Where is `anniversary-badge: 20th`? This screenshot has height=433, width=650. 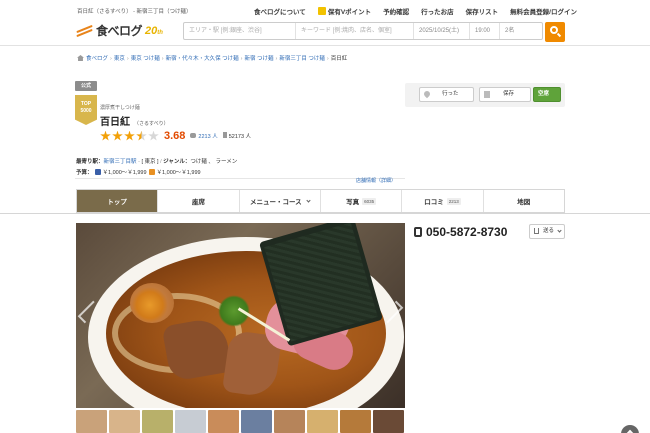 anniversary-badge: 20th is located at coordinates (154, 30).